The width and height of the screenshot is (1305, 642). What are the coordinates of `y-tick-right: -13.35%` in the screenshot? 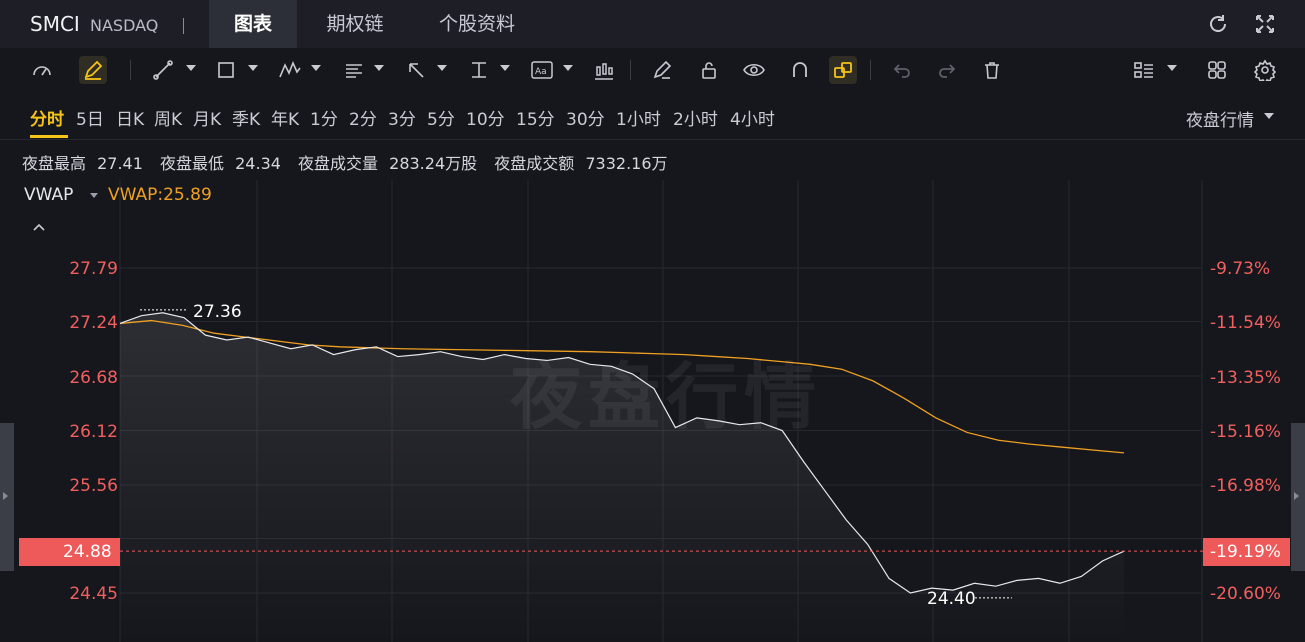 It's located at (1245, 378).